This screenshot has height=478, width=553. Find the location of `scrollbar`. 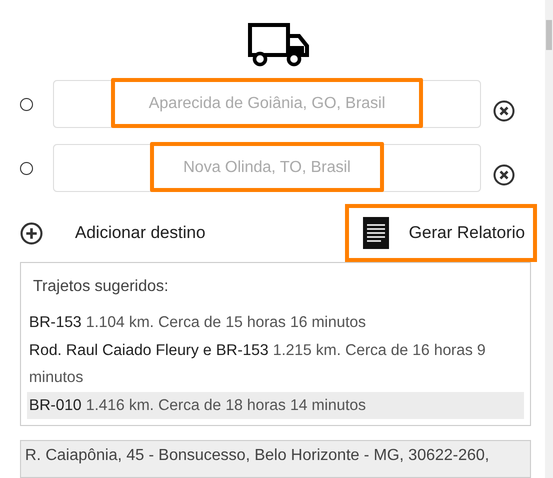

scrollbar is located at coordinates (549, 239).